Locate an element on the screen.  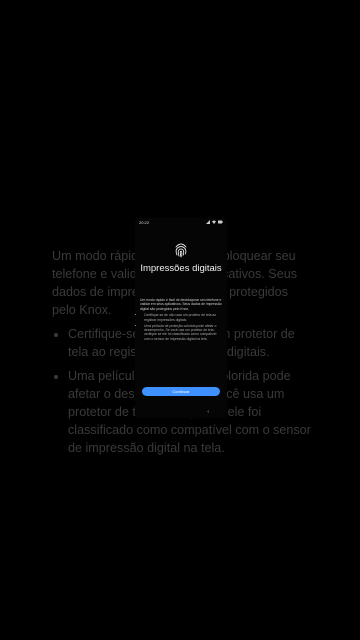
status-icons is located at coordinates (214, 222).